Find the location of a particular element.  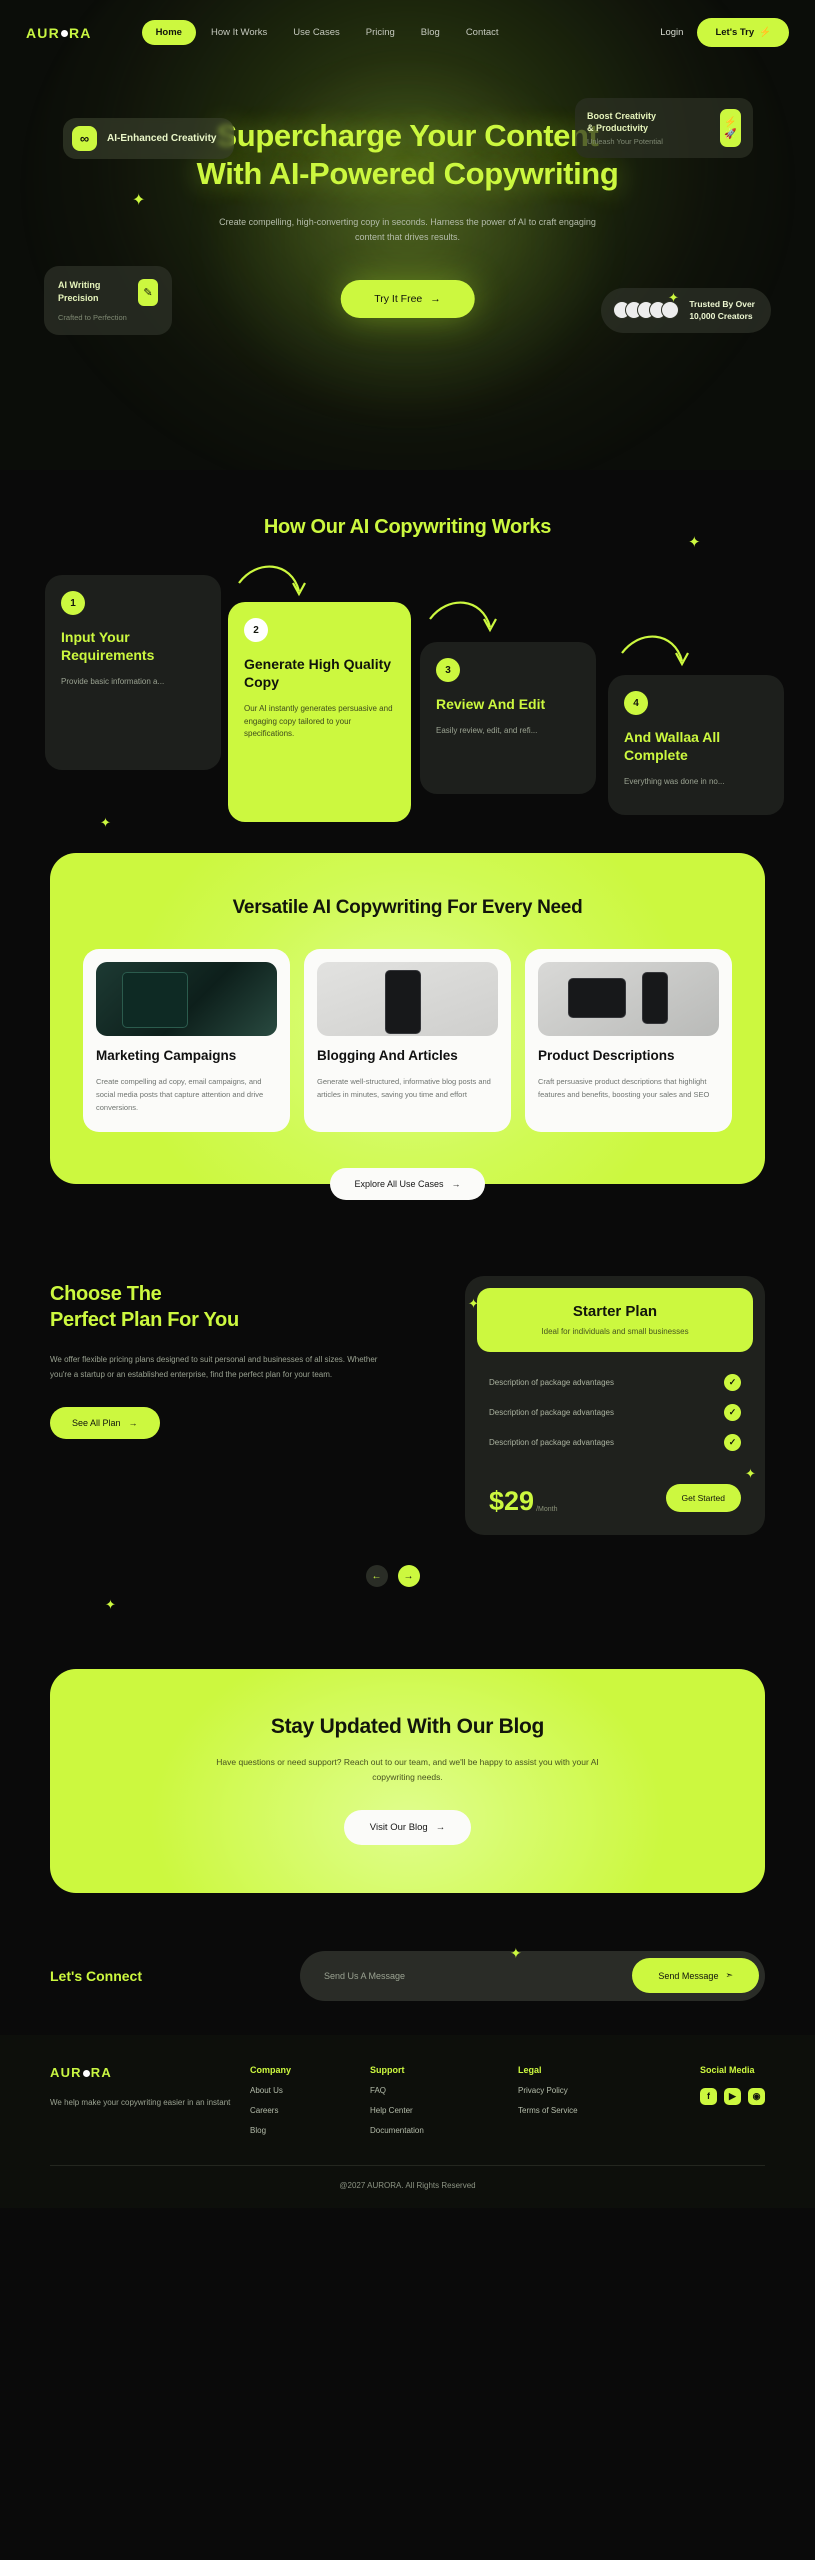

footer-heading-support: Support is located at coordinates (387, 2069).